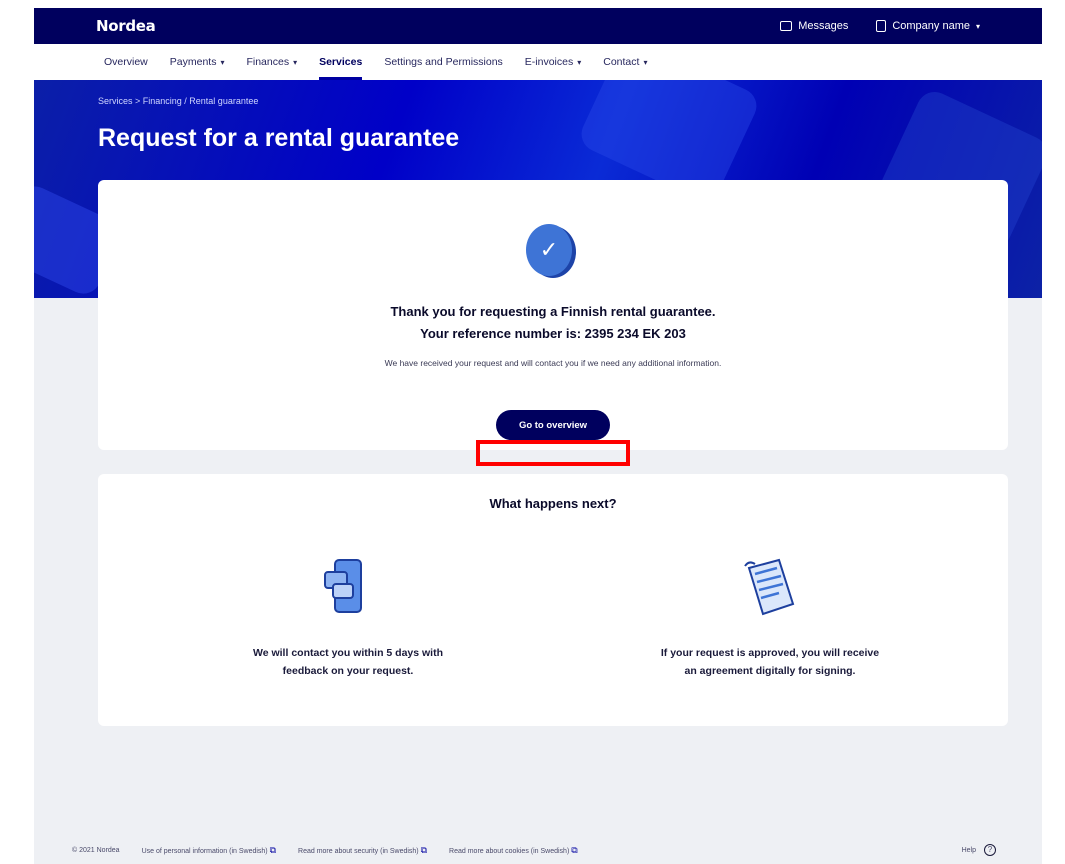 This screenshot has height=864, width=1065. Describe the element at coordinates (348, 589) in the screenshot. I see `phone-contact-icon` at that location.